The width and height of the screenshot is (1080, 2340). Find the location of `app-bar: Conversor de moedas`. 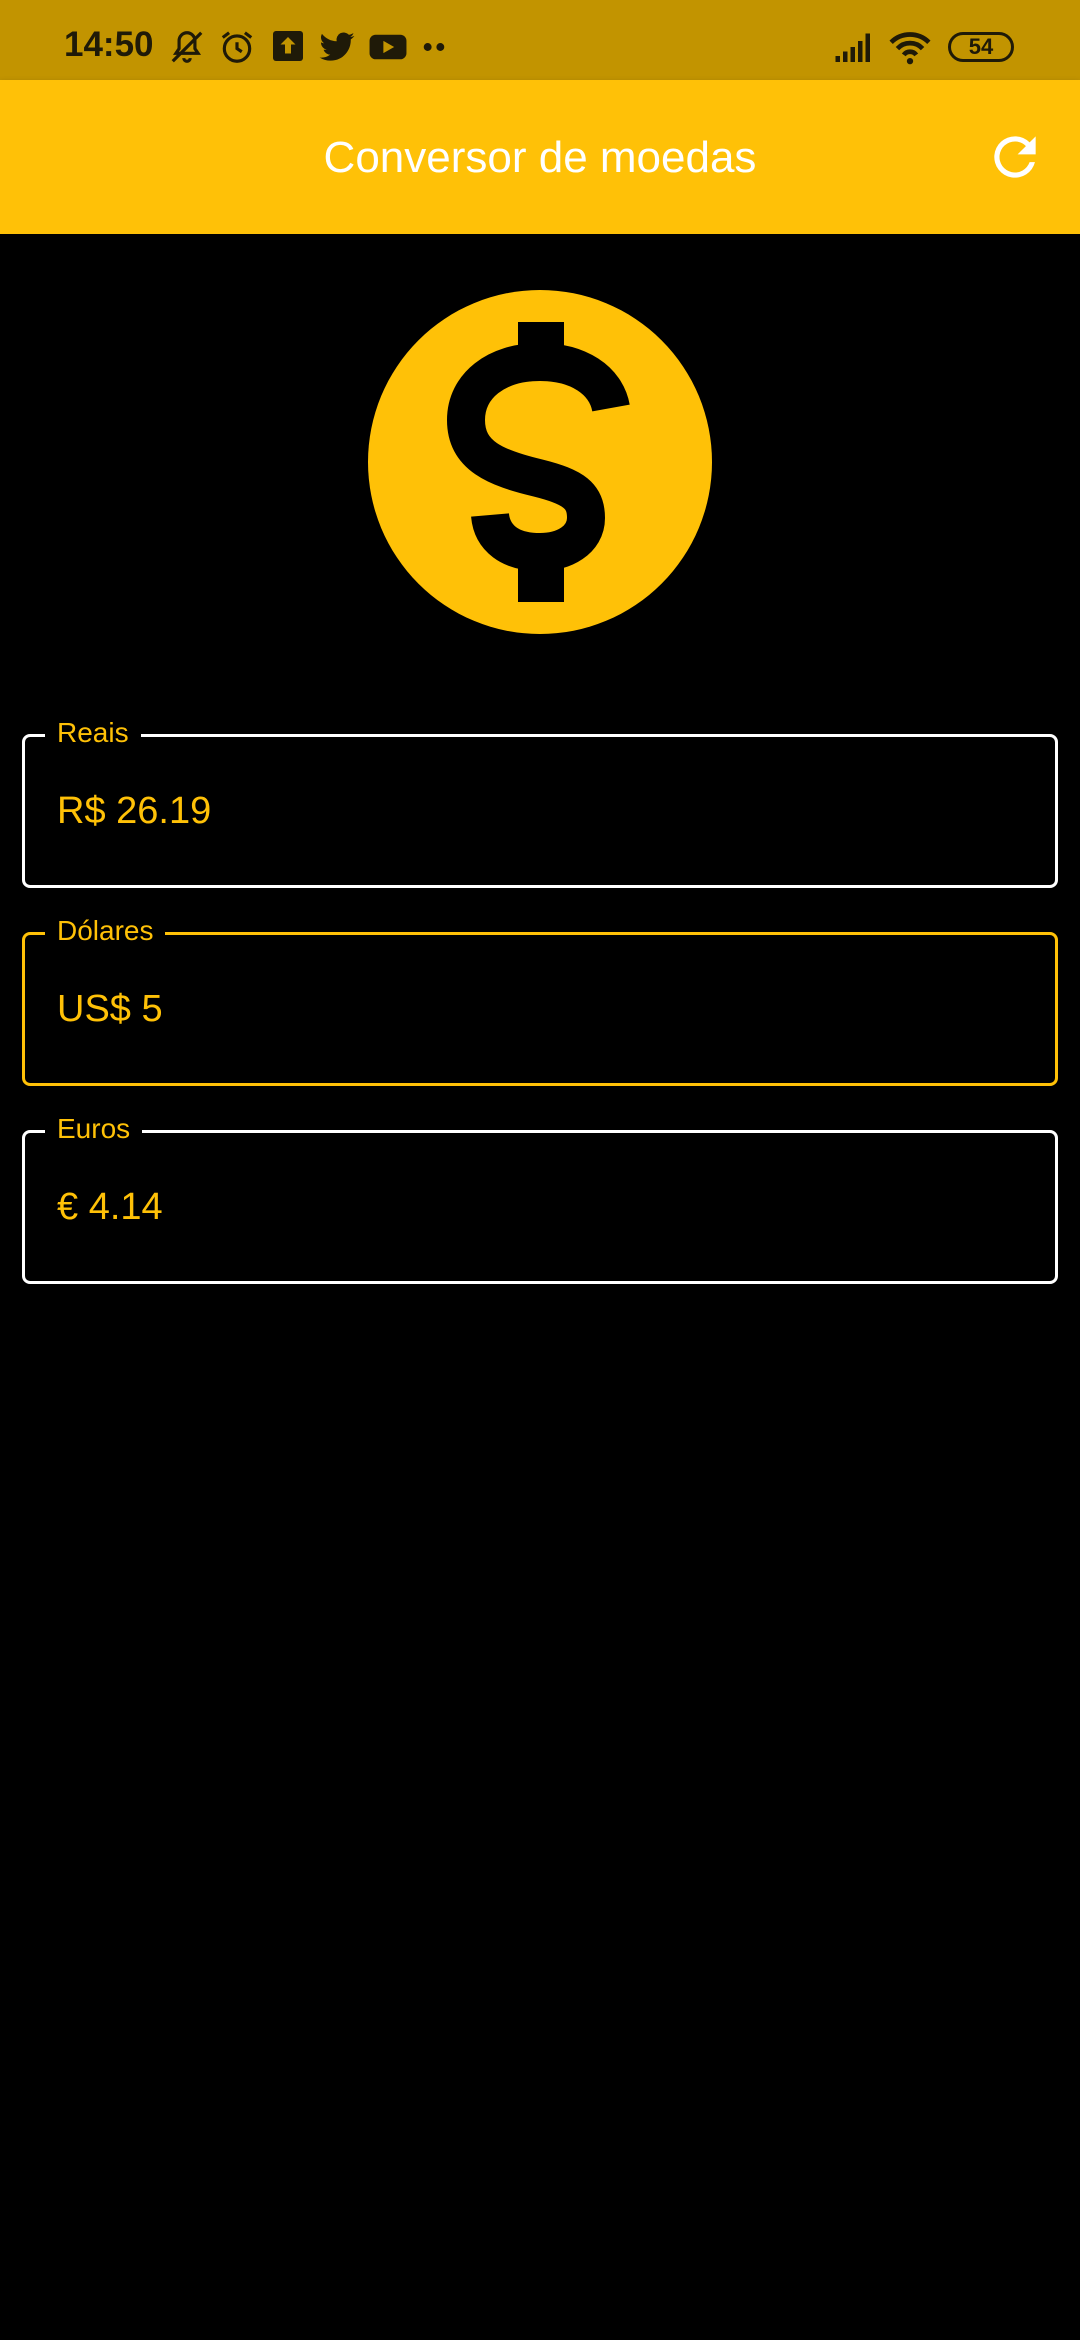

app-bar: Conversor de moedas is located at coordinates (540, 157).